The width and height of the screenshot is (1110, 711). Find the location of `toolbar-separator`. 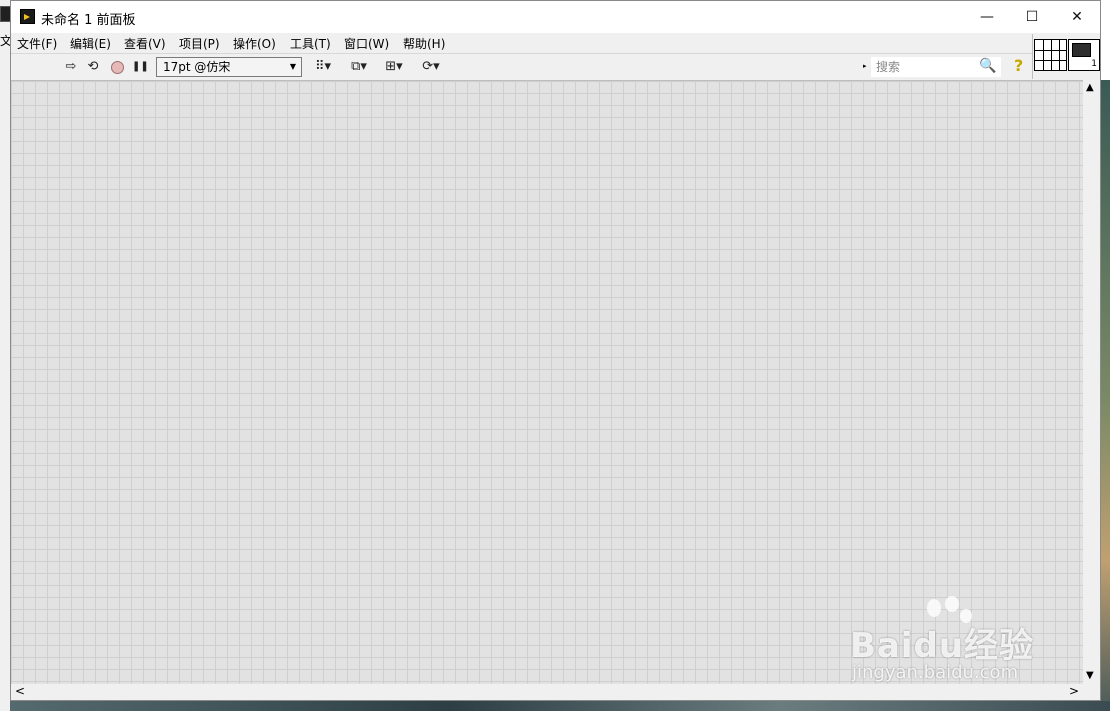

toolbar-separator is located at coordinates (1032, 56).